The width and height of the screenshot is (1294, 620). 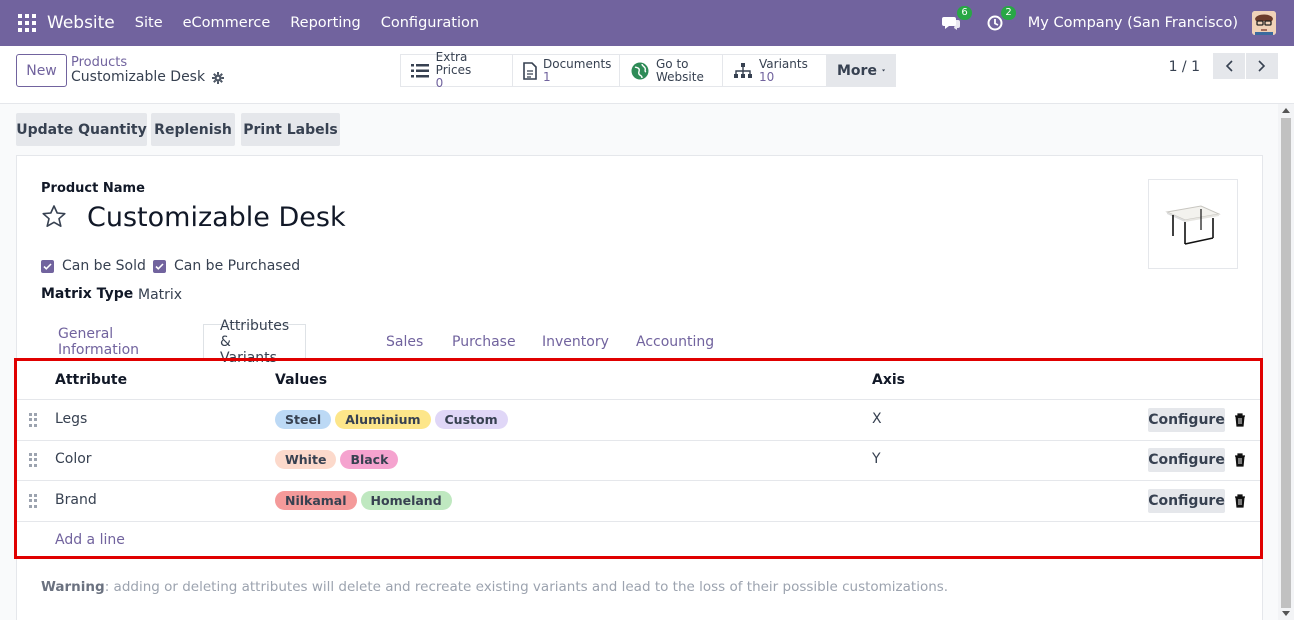 What do you see at coordinates (883, 70) in the screenshot?
I see `caret-down-icon` at bounding box center [883, 70].